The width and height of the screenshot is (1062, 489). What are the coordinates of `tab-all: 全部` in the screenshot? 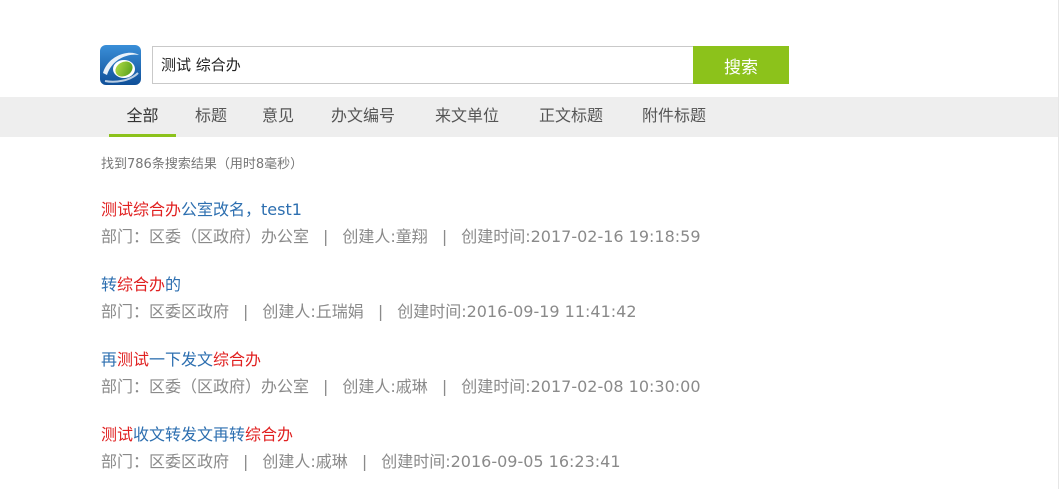 It's located at (142, 117).